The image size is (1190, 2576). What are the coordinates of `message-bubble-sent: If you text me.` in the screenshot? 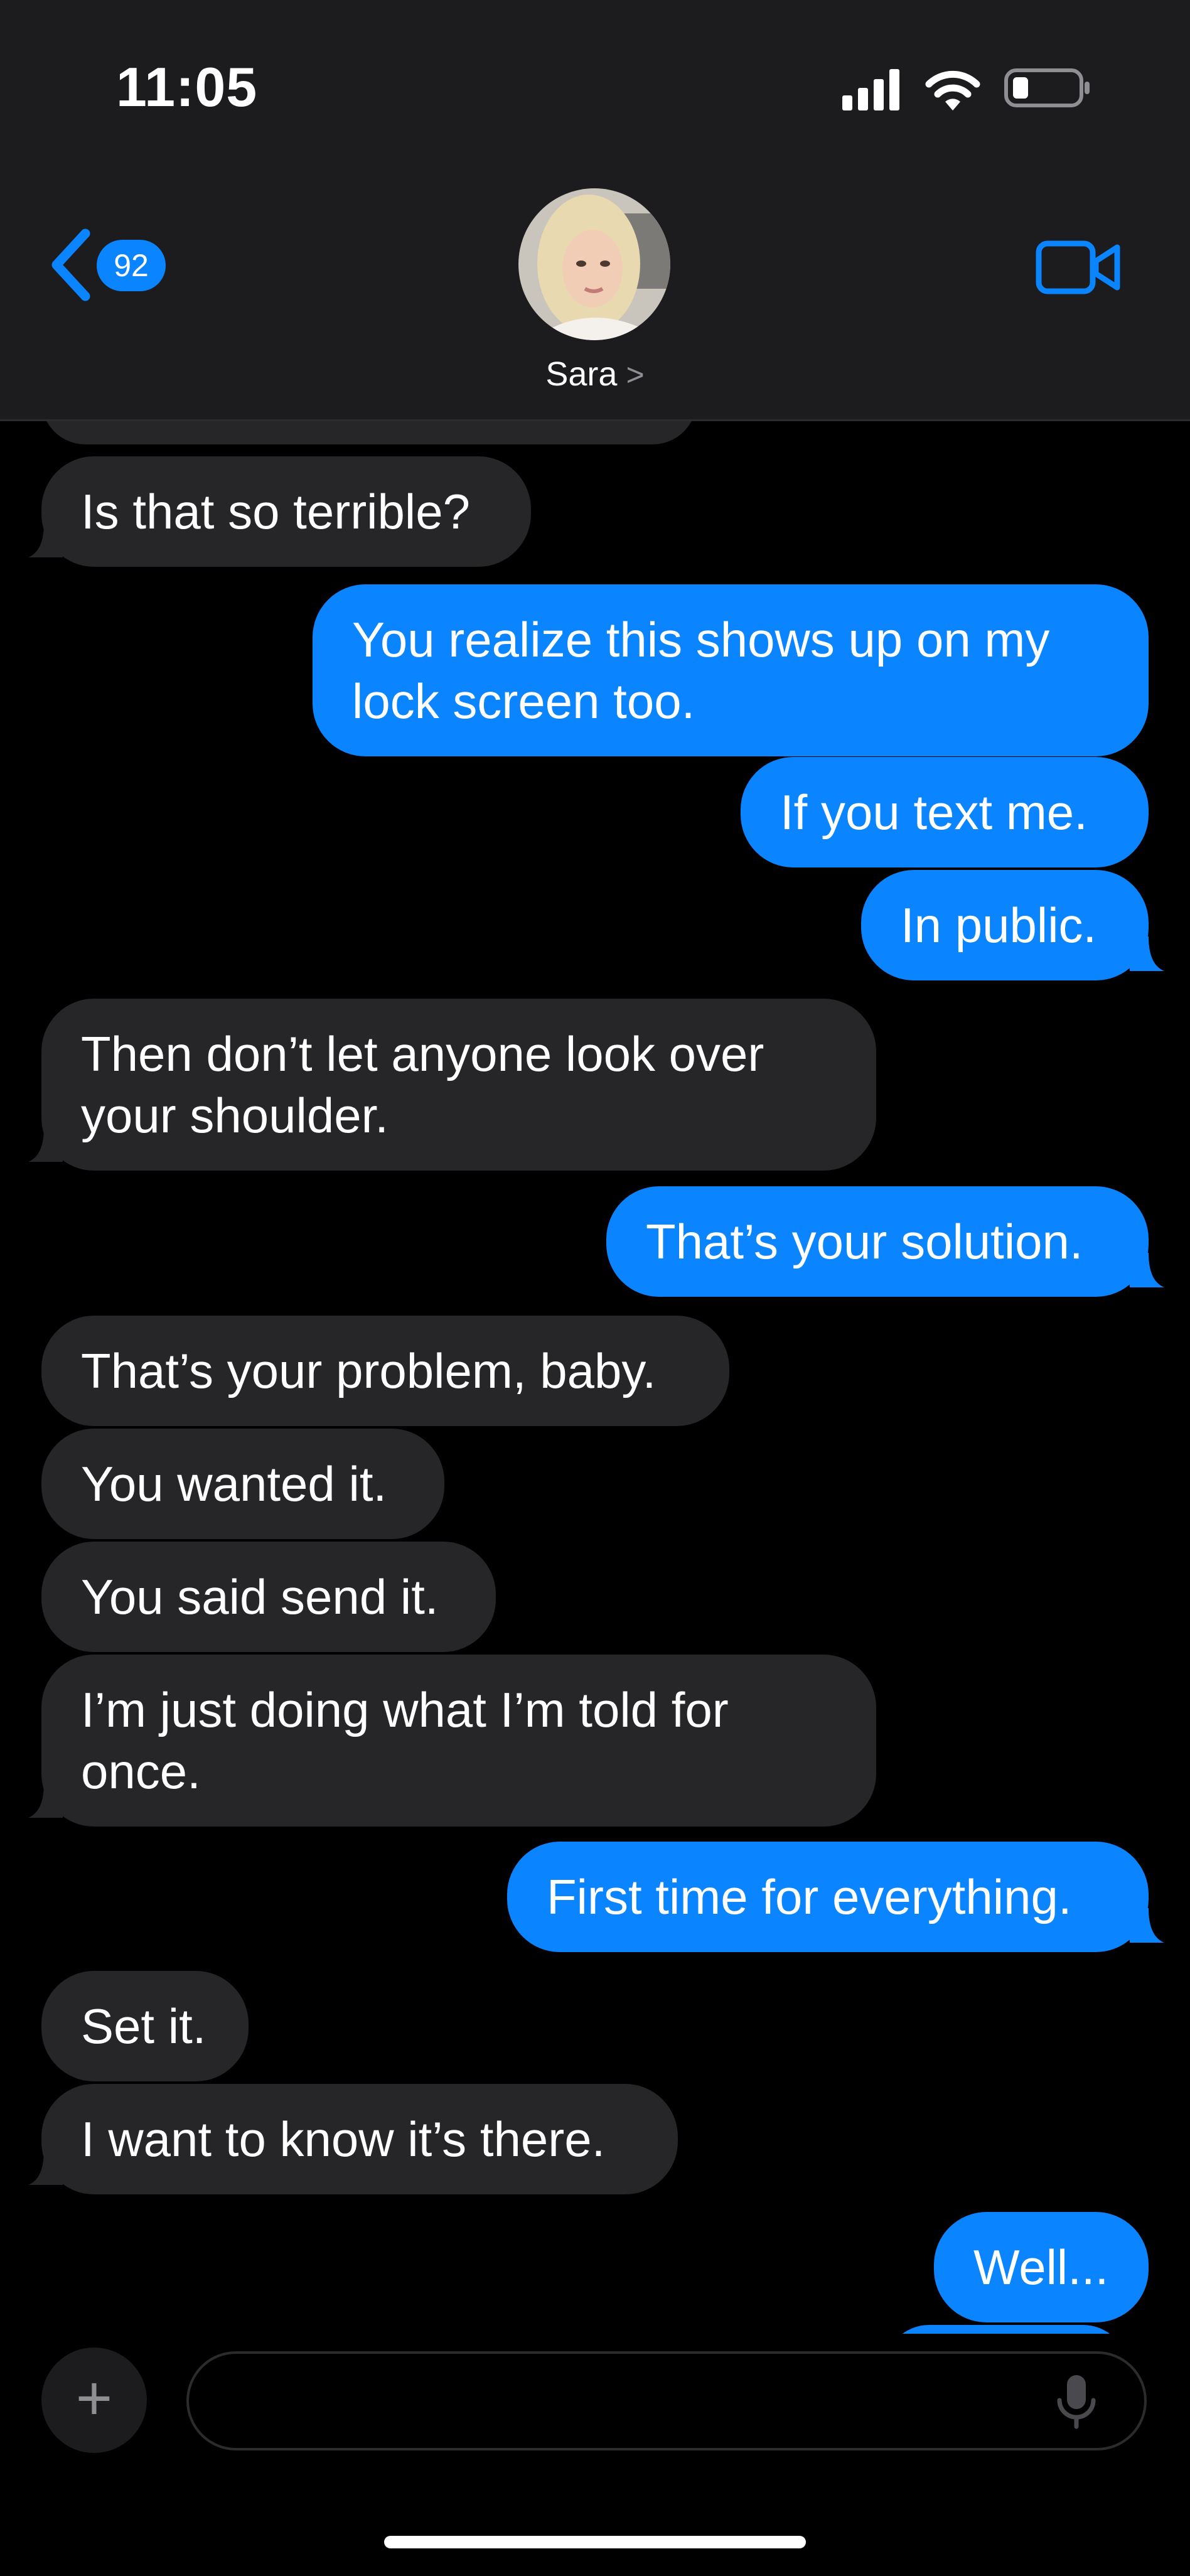 It's located at (945, 812).